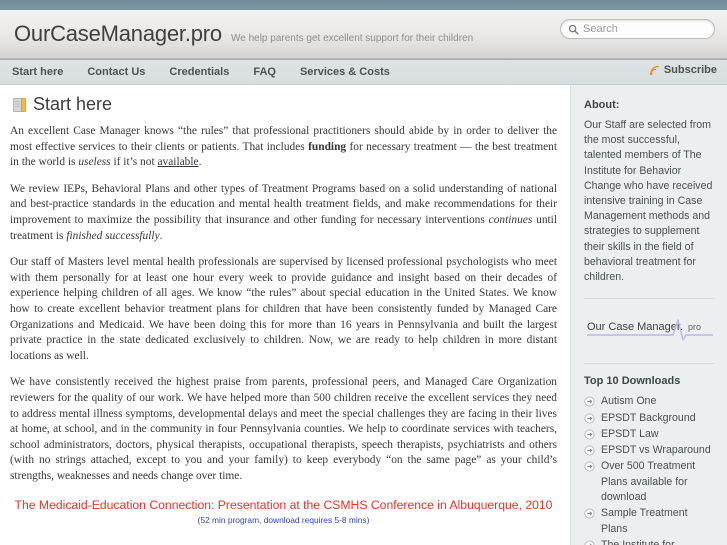 Image resolution: width=727 pixels, height=545 pixels. What do you see at coordinates (630, 433) in the screenshot?
I see `list-item-label: EPSDT Law` at bounding box center [630, 433].